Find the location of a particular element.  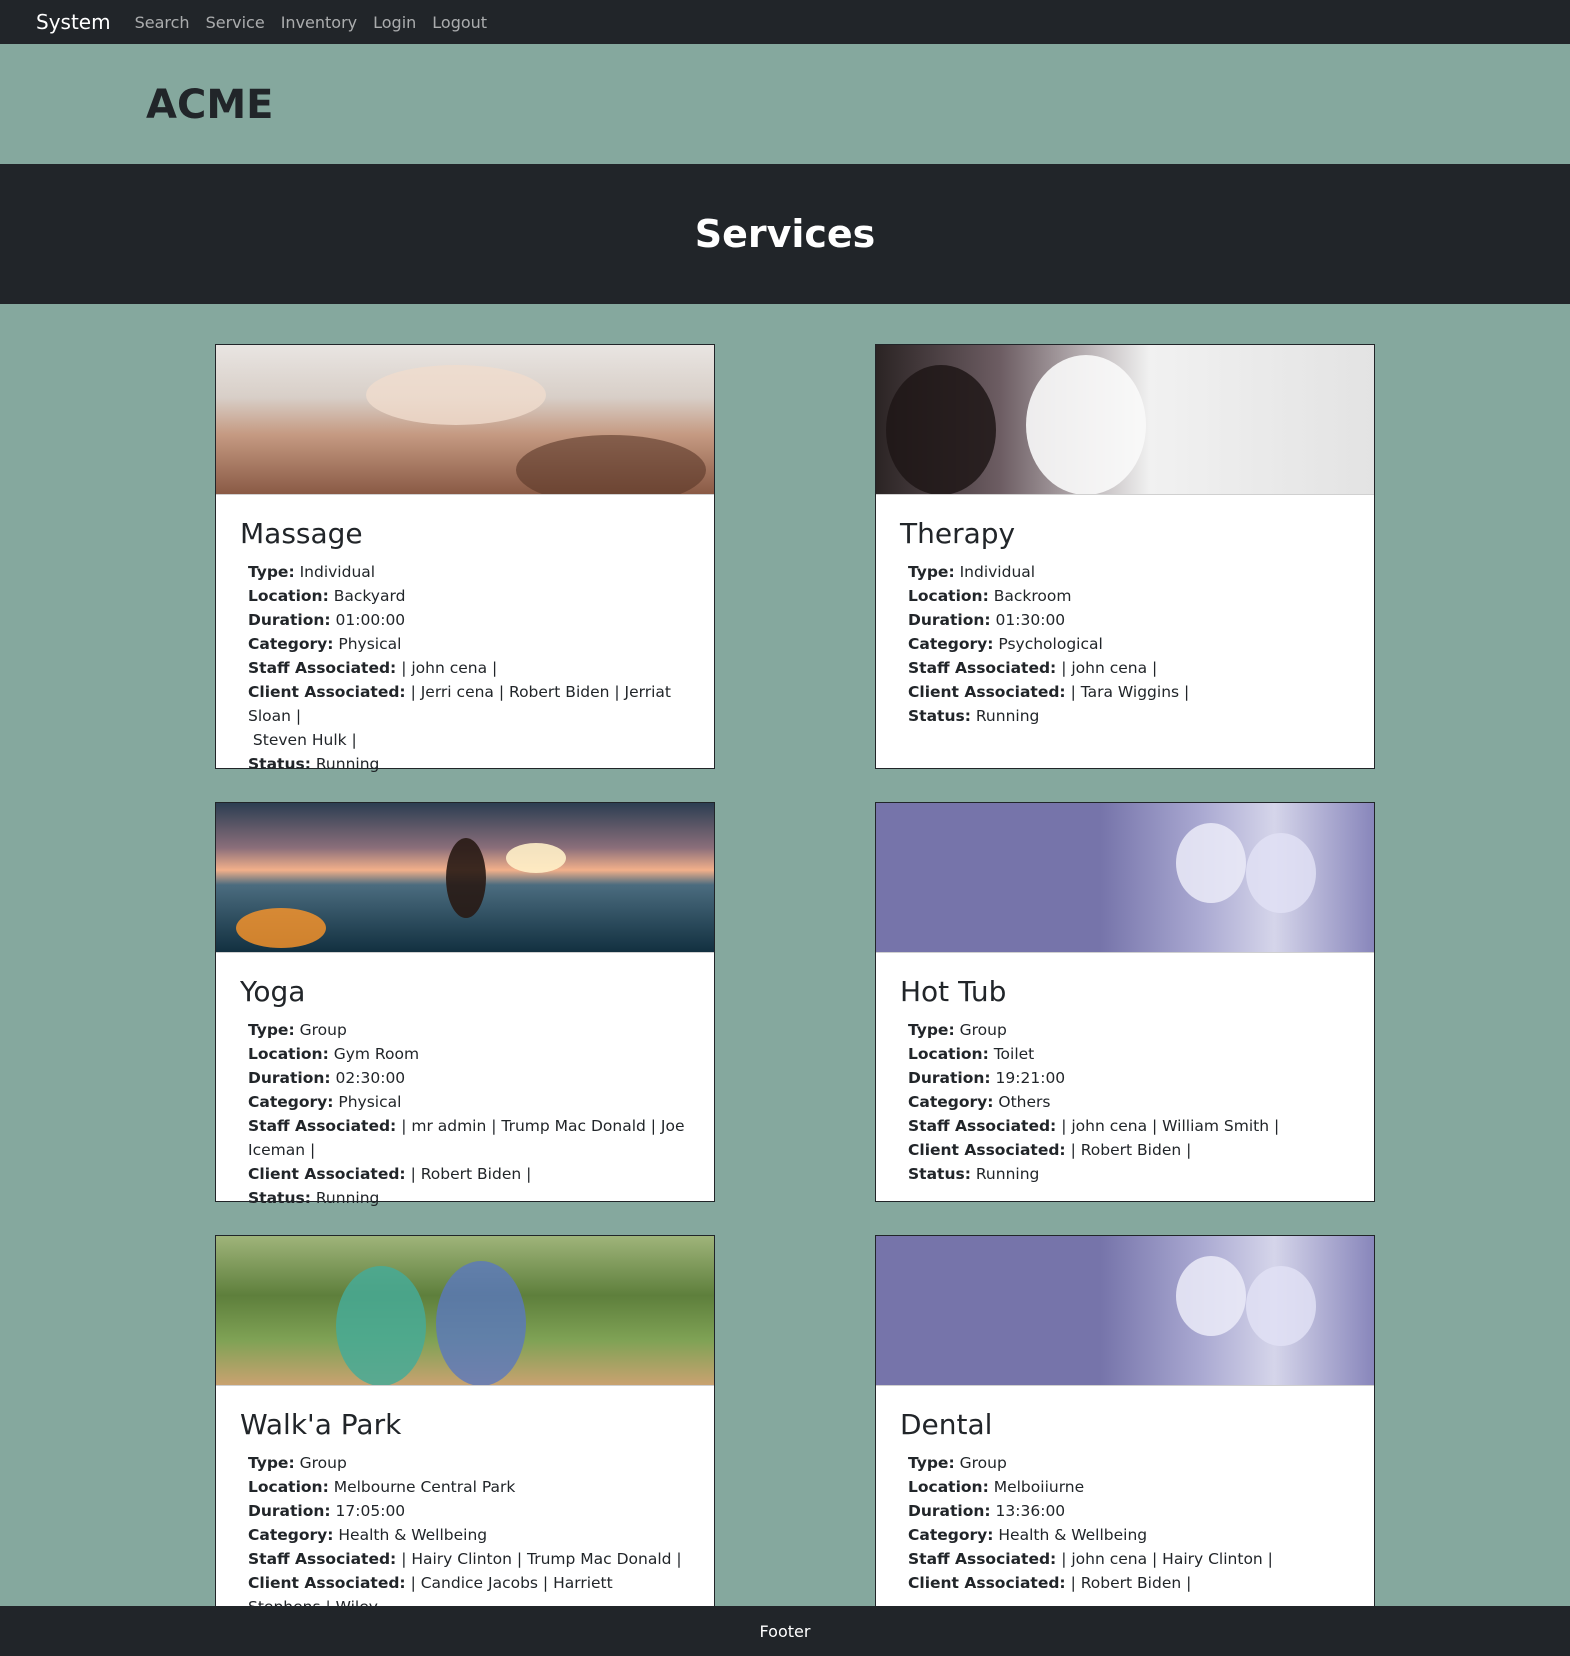

service-duration: Duration: 01:00:00 is located at coordinates (465, 620).